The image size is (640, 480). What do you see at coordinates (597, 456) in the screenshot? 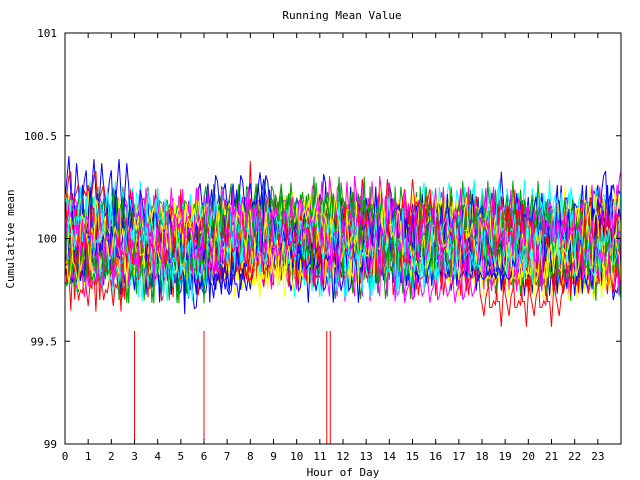
I see `x-tick-label: 23` at bounding box center [597, 456].